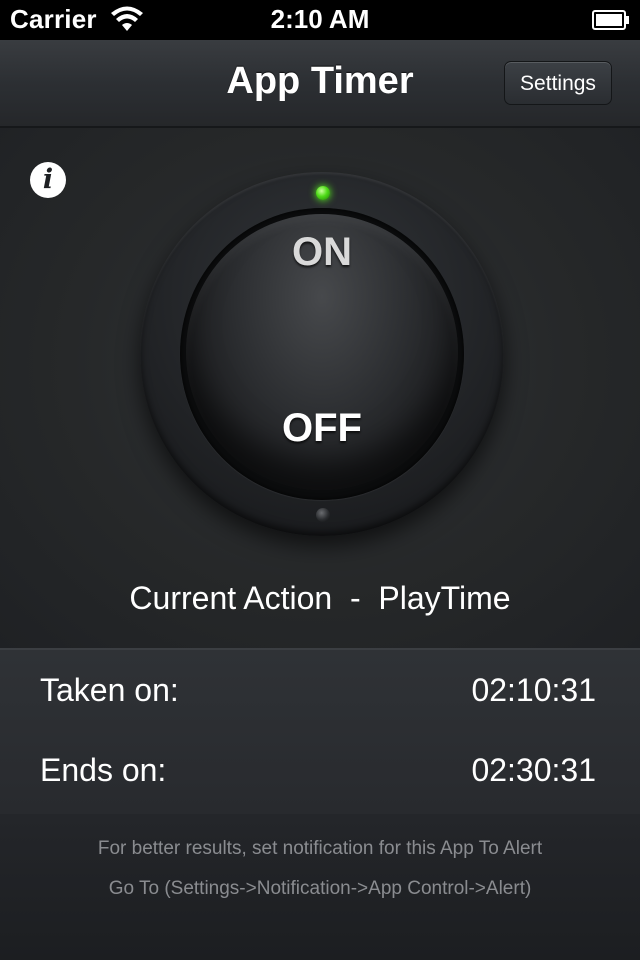 This screenshot has width=640, height=960. What do you see at coordinates (320, 598) in the screenshot?
I see `current-action-label: Current Action - PlayTime` at bounding box center [320, 598].